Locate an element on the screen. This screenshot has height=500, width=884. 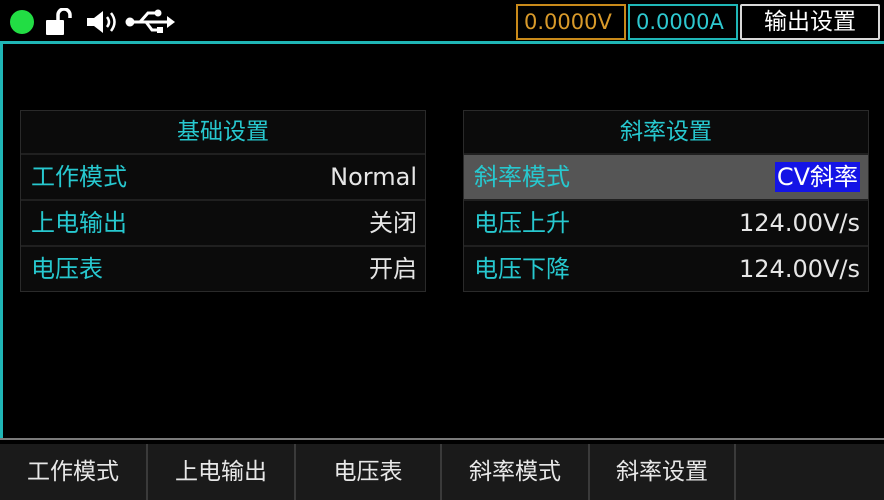
setting-row-work-mode: 工作模式 Normal is located at coordinates (223, 178).